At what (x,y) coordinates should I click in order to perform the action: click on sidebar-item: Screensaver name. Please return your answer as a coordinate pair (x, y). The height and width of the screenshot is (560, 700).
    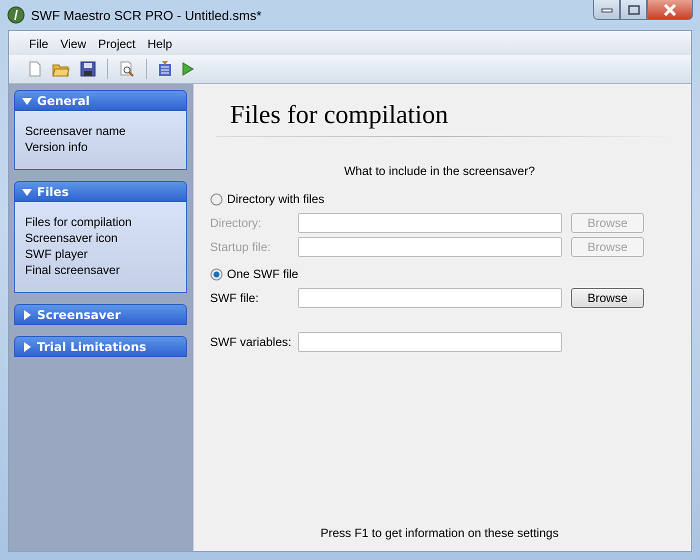
    Looking at the image, I should click on (105, 131).